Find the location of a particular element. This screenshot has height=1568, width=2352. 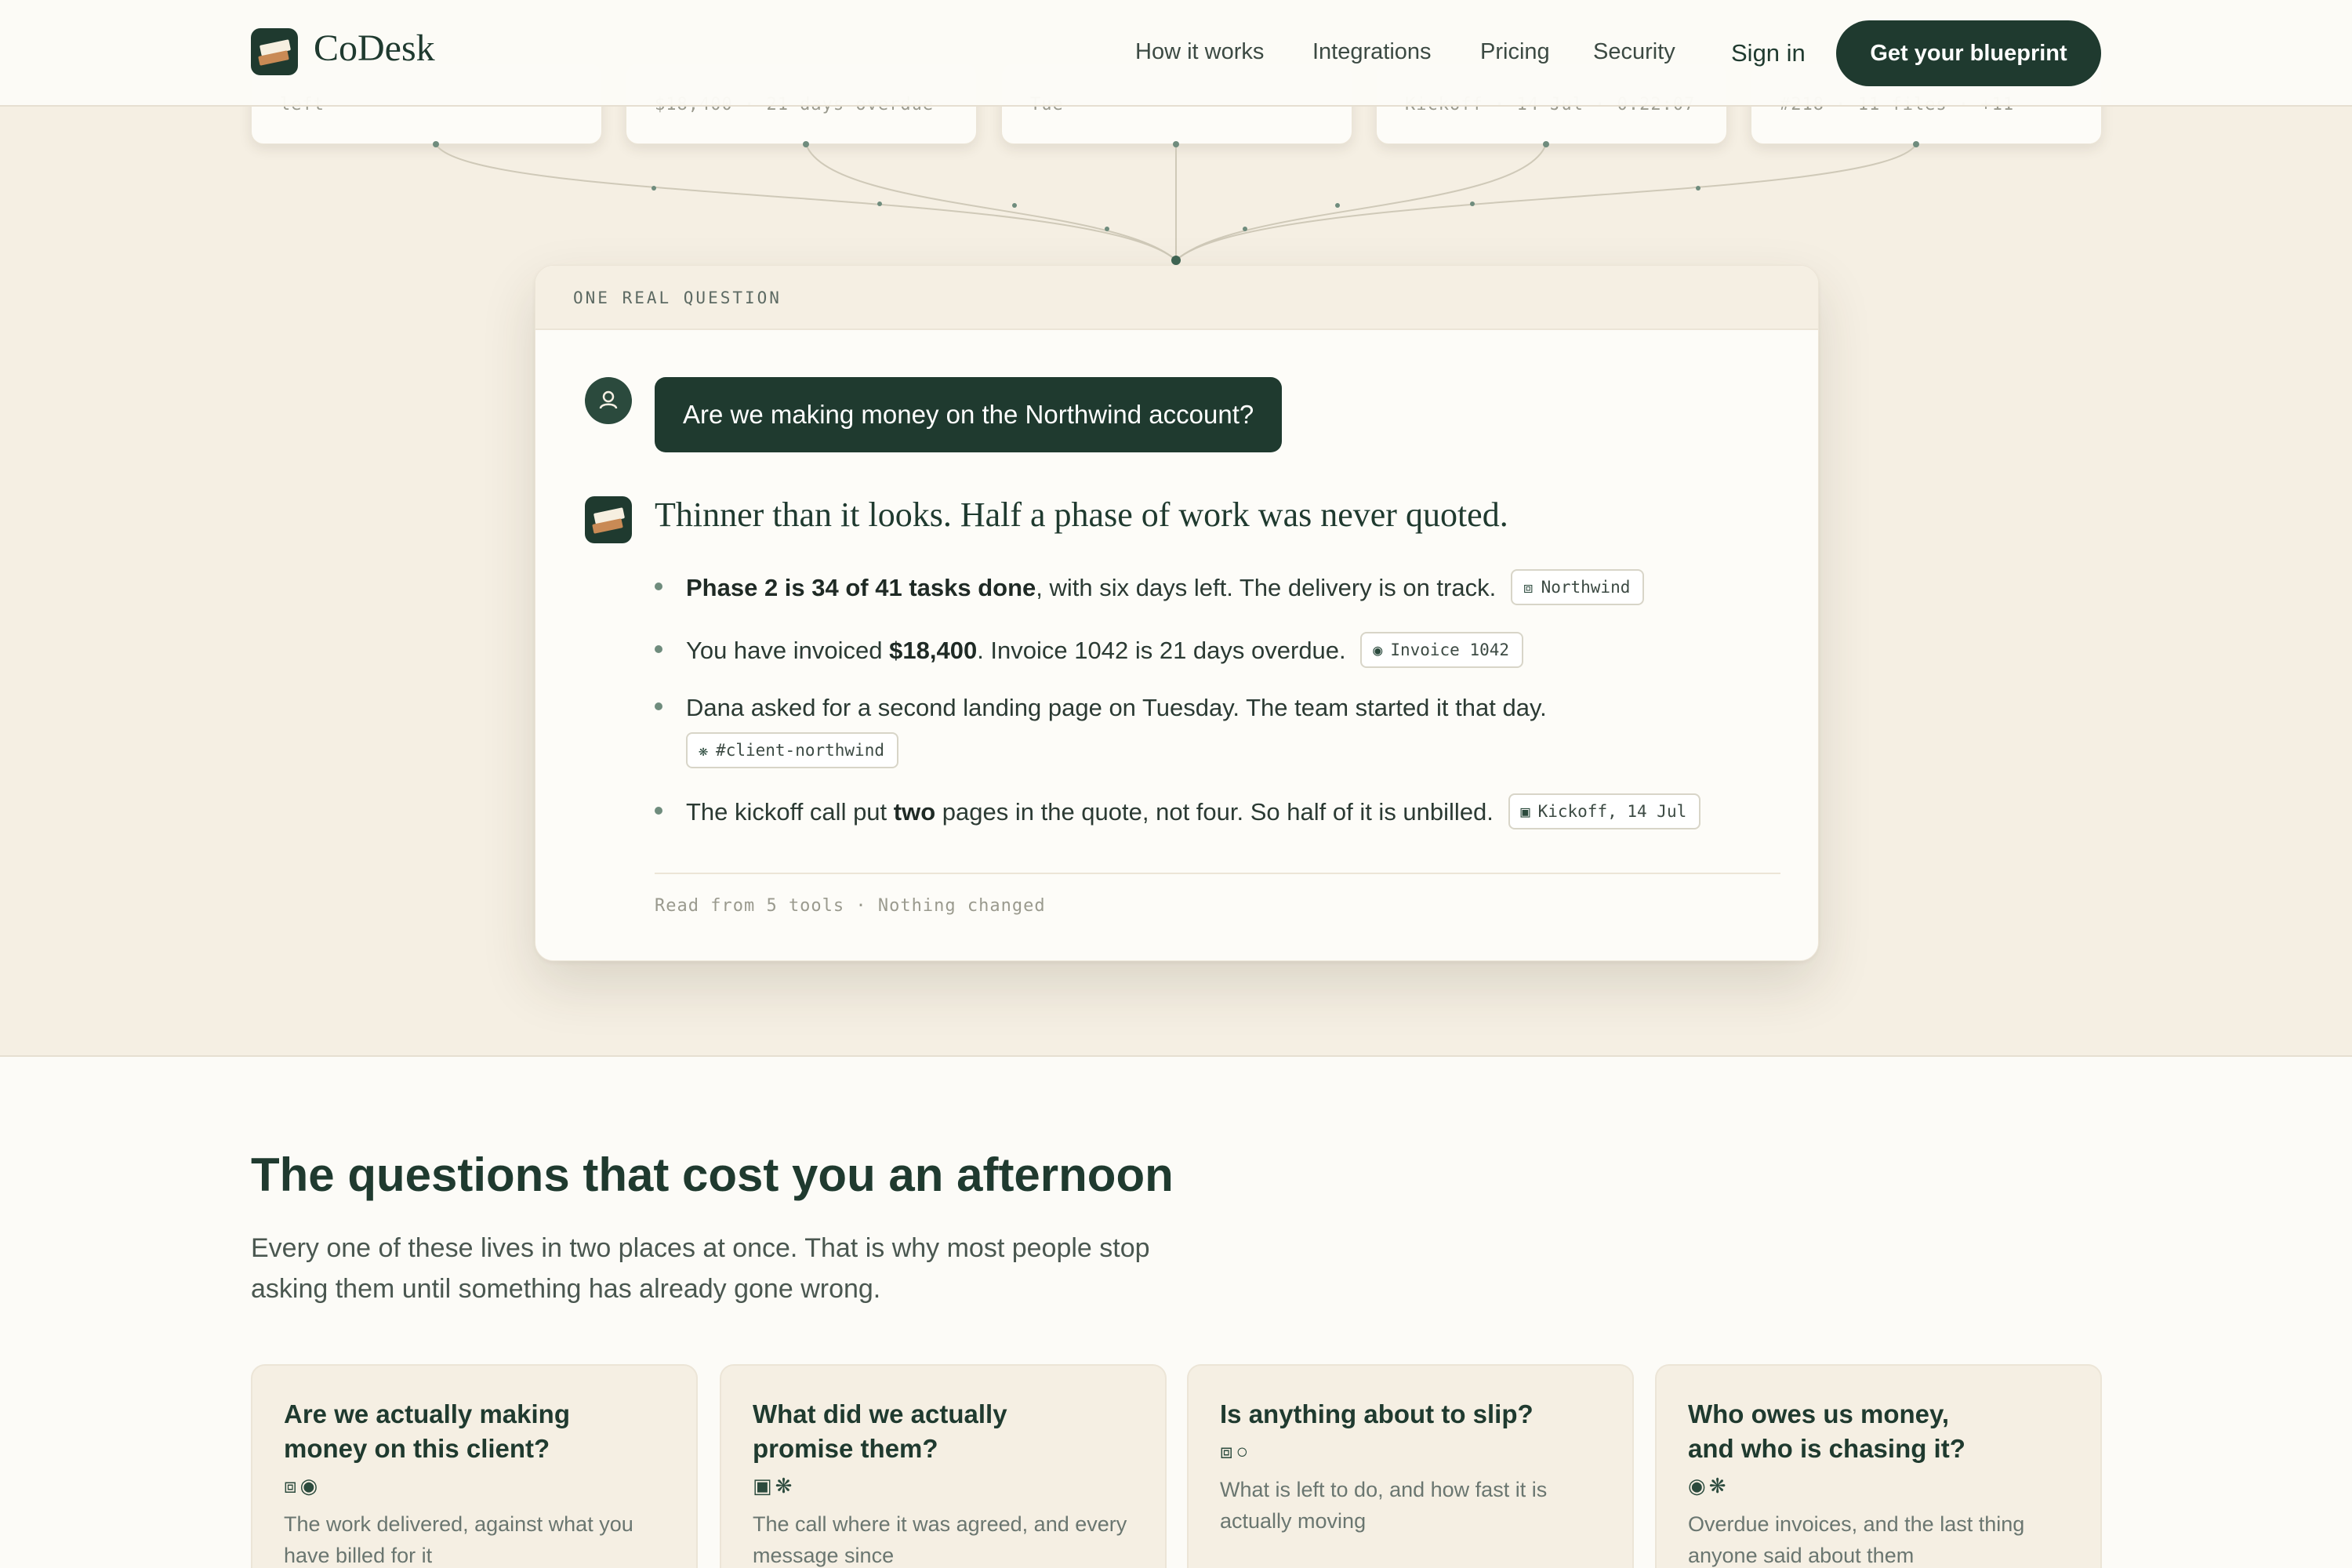

github-icon: ○ is located at coordinates (1244, 1451).